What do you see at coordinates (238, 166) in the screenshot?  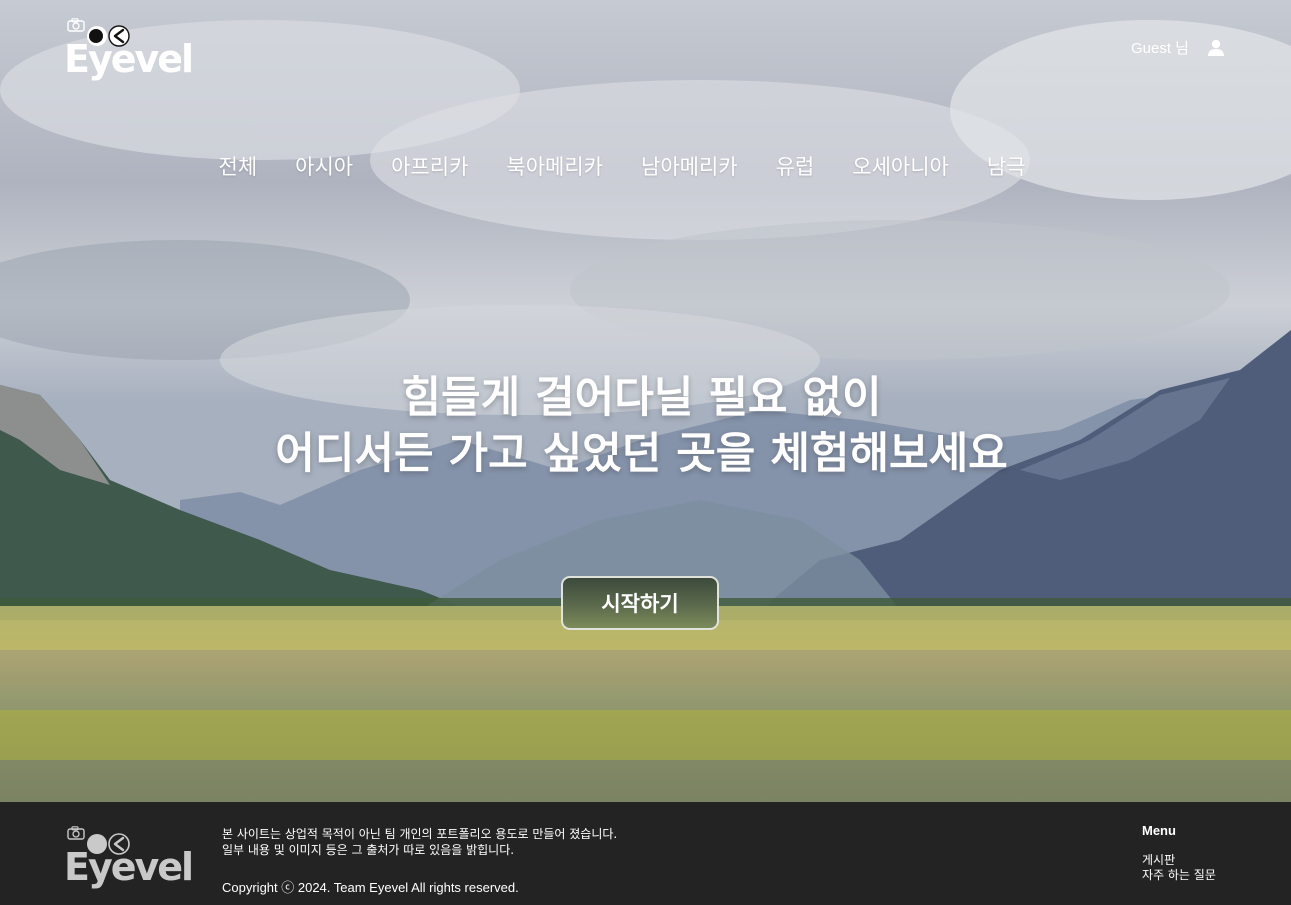 I see `nav-item-all: 전체` at bounding box center [238, 166].